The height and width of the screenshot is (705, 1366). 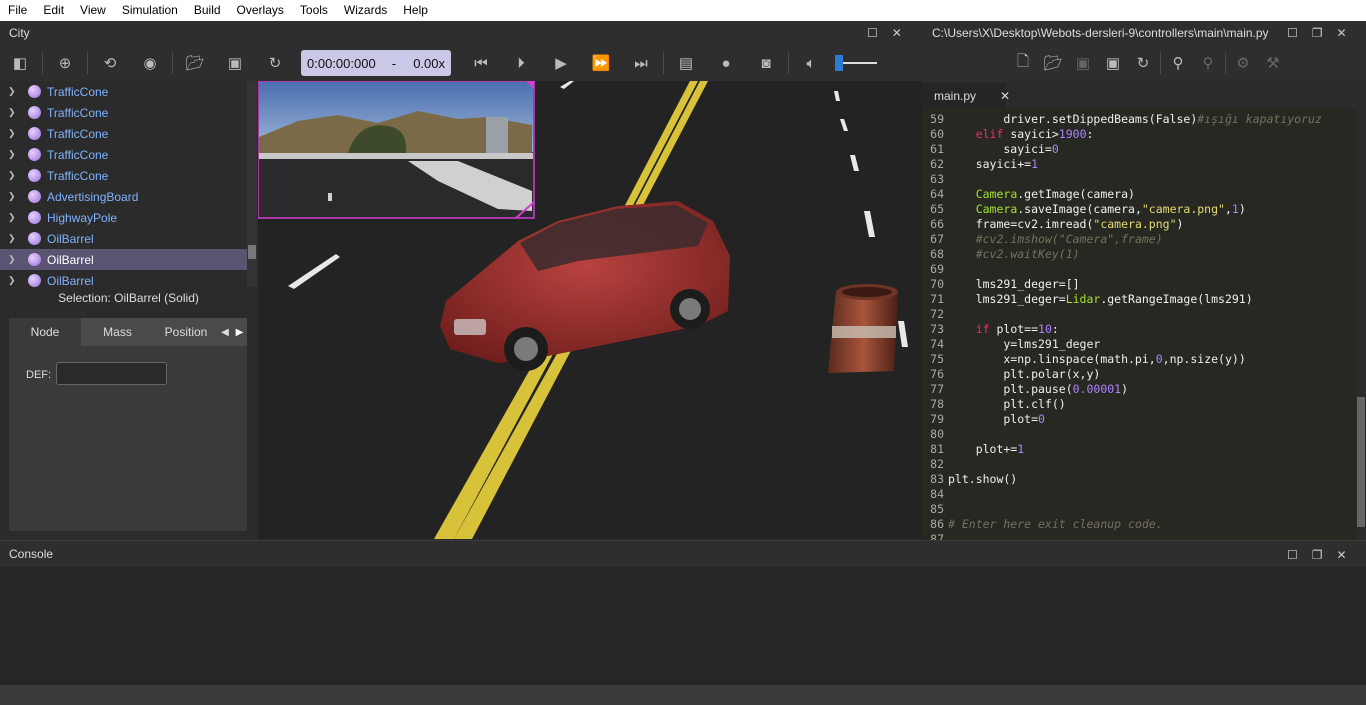 What do you see at coordinates (1021, 134) in the screenshot?
I see `code-line: elif sayici>1900:` at bounding box center [1021, 134].